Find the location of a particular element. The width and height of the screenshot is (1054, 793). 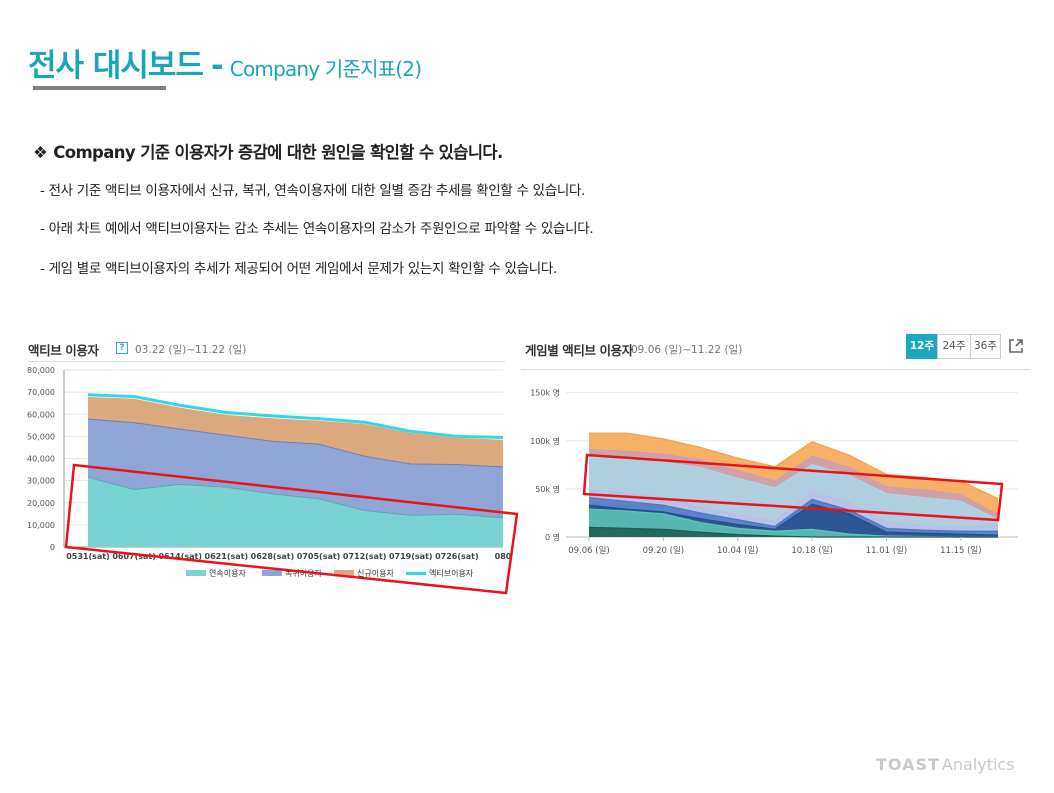

brand-analytics: Analytics is located at coordinates (978, 764).